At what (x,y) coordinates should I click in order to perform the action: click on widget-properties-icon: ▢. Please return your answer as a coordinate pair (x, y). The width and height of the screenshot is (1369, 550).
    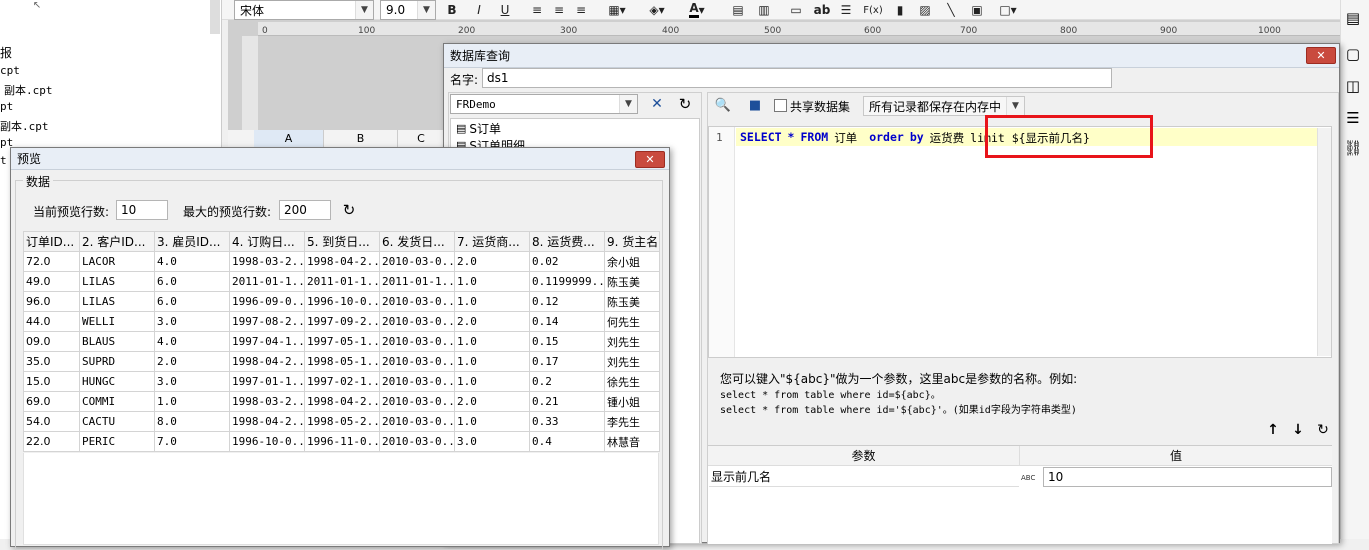
    Looking at the image, I should click on (1353, 54).